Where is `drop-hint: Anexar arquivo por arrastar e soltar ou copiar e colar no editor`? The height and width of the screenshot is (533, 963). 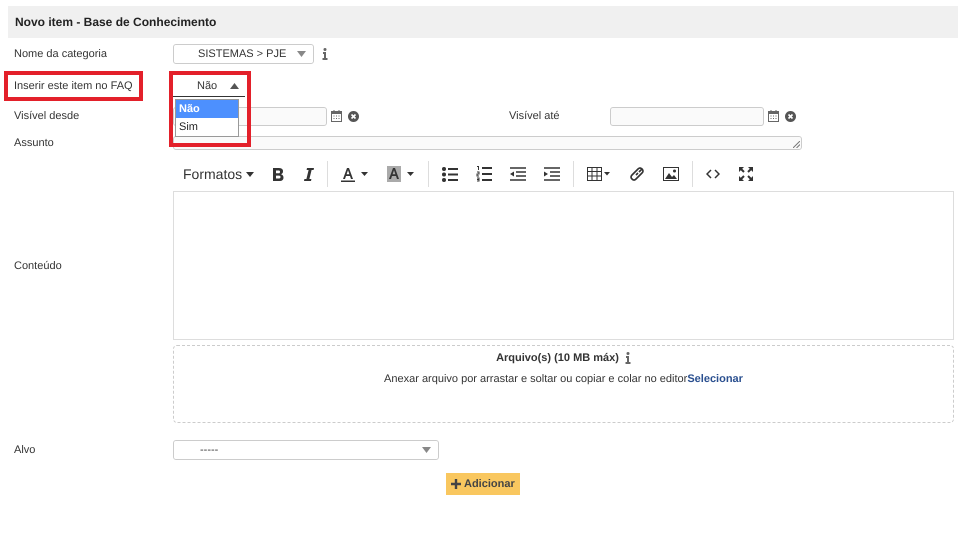 drop-hint: Anexar arquivo por arrastar e soltar ou copiar e colar no editor is located at coordinates (536, 379).